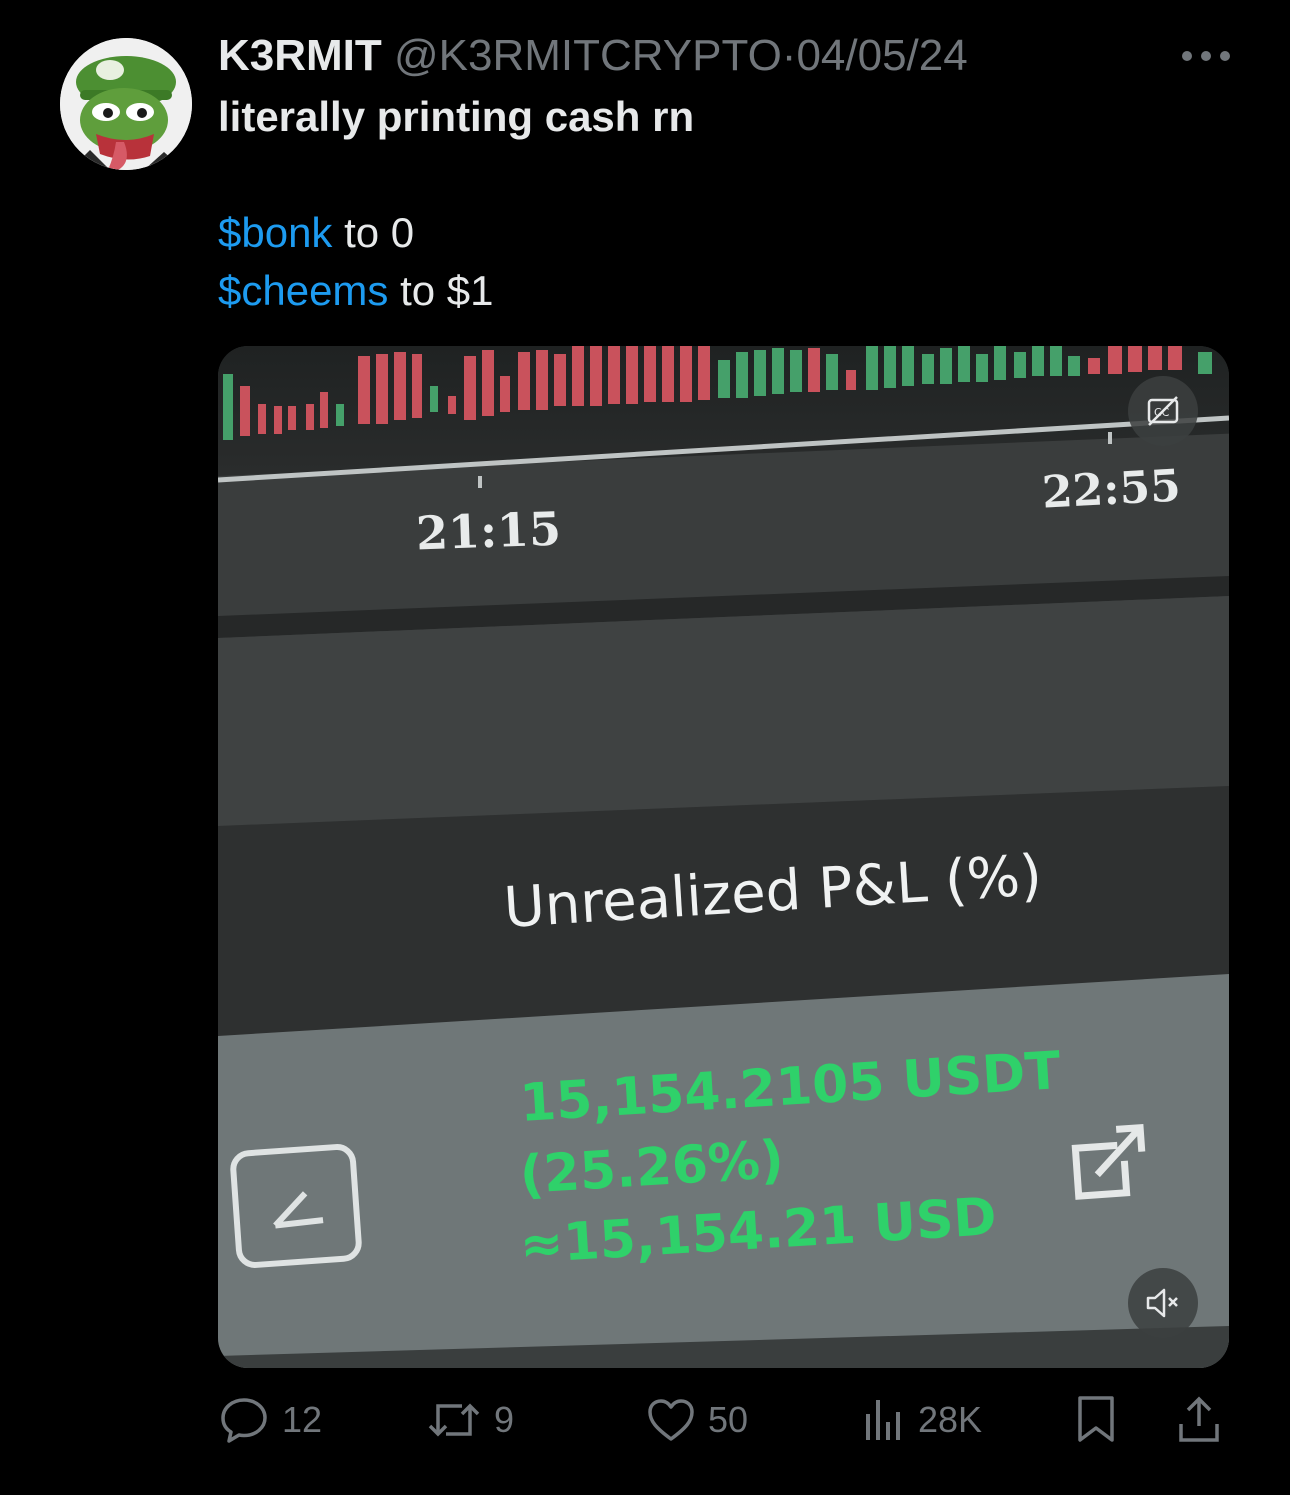 Image resolution: width=1290 pixels, height=1495 pixels. I want to click on share-icon, so click(1199, 1419).